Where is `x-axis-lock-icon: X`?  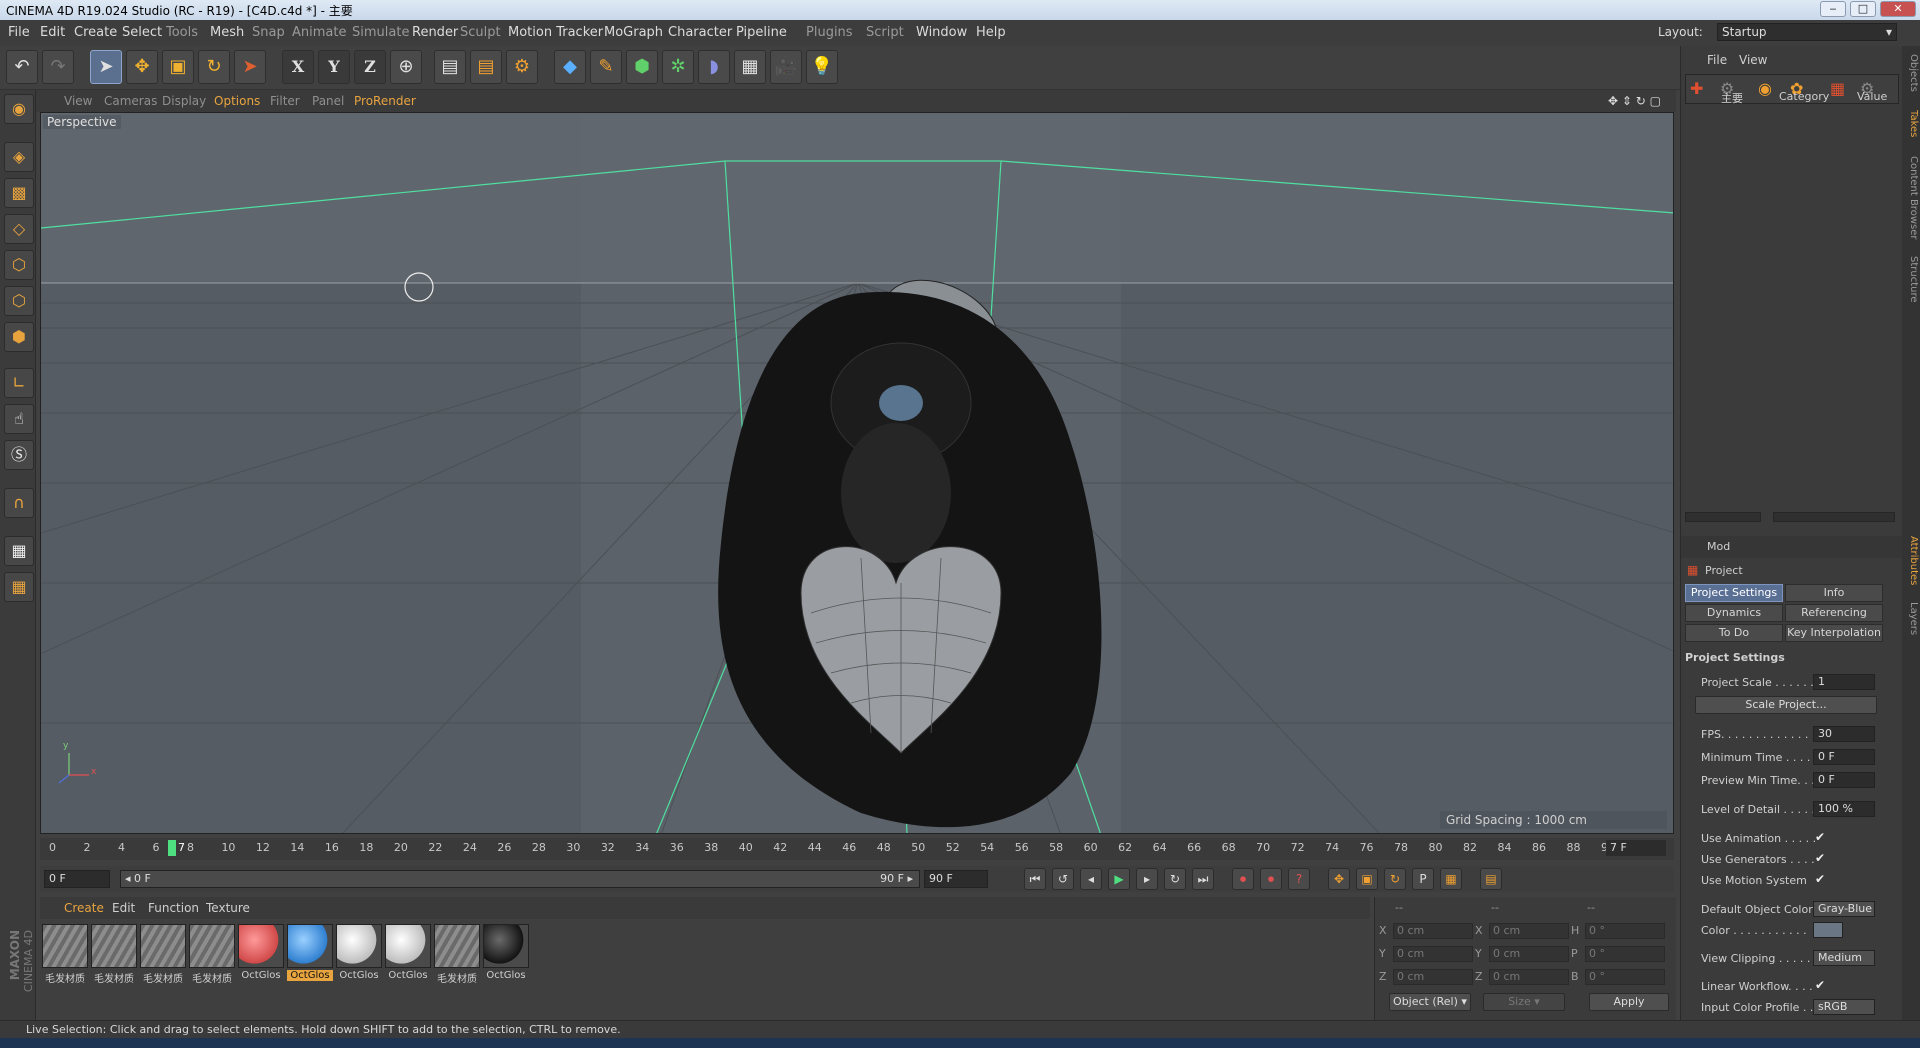 x-axis-lock-icon: X is located at coordinates (298, 67).